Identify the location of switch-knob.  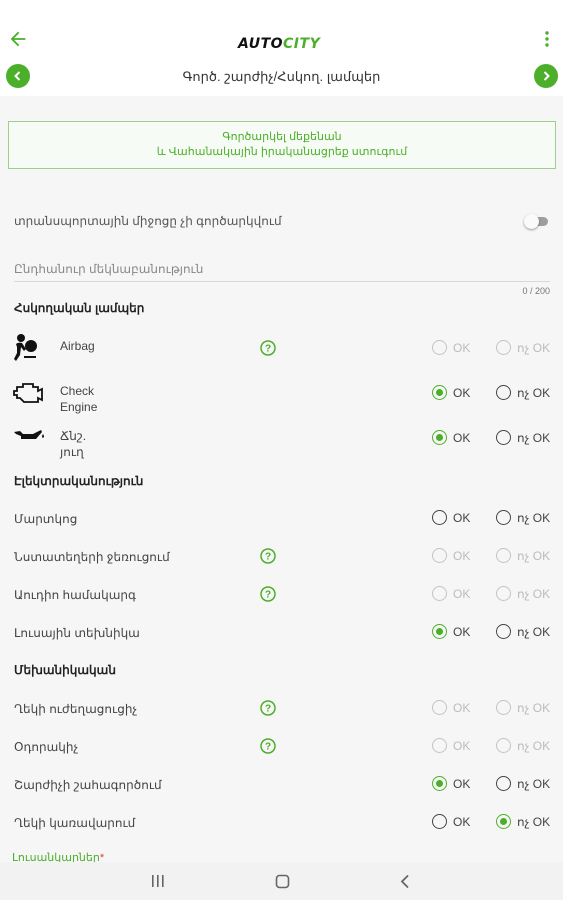
(531, 221).